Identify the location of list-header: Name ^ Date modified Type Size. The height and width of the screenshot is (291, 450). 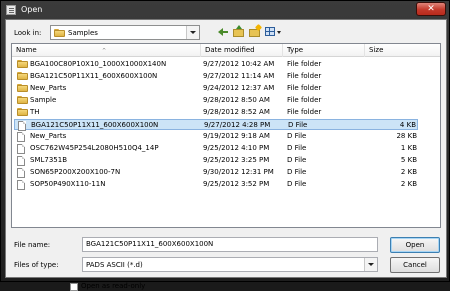
(226, 50).